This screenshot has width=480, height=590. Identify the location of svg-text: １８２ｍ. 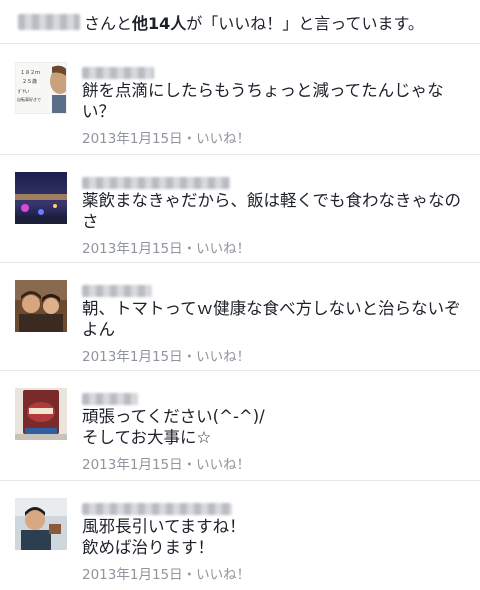
(30, 73).